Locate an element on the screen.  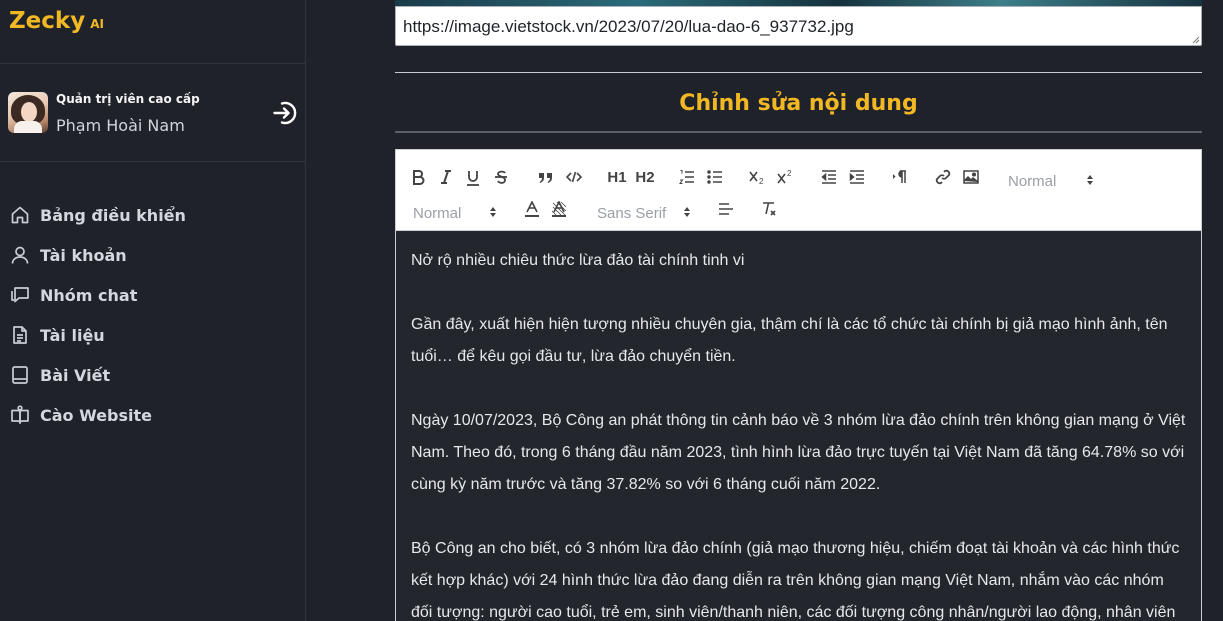
text-color-icon is located at coordinates (532, 209).